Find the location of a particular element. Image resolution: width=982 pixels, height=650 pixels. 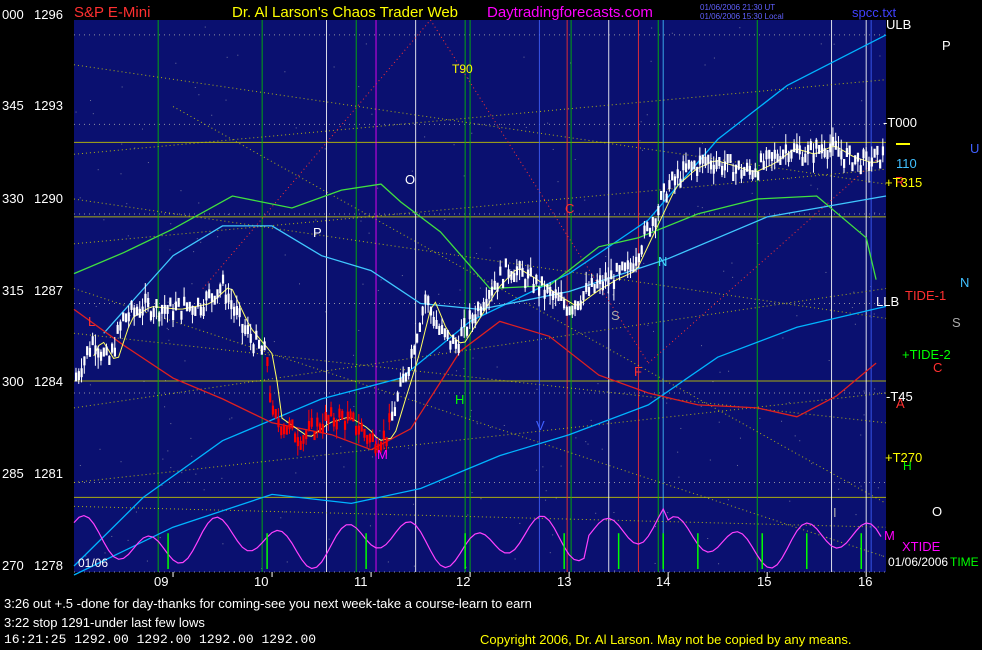

label-t90: T90 is located at coordinates (462, 69).